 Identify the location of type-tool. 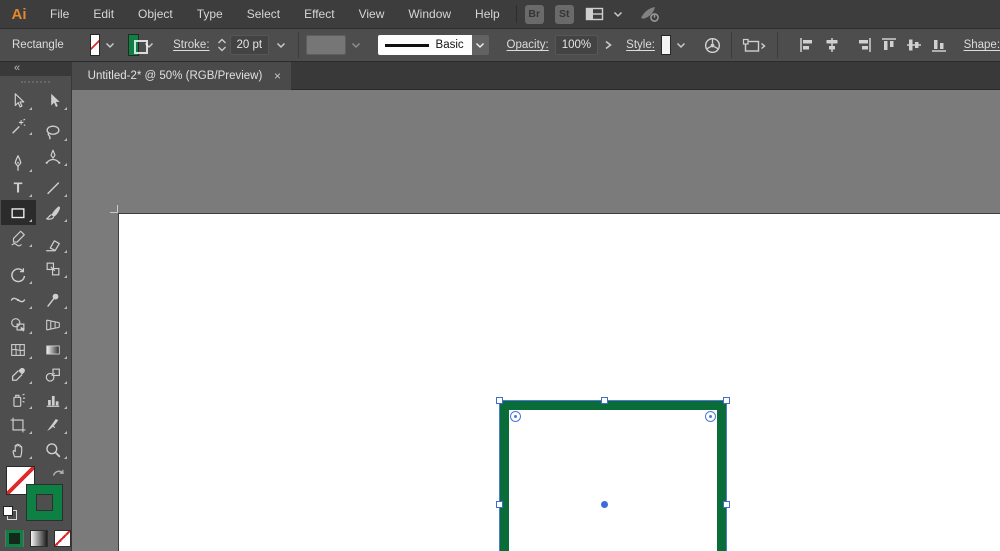
(18, 187).